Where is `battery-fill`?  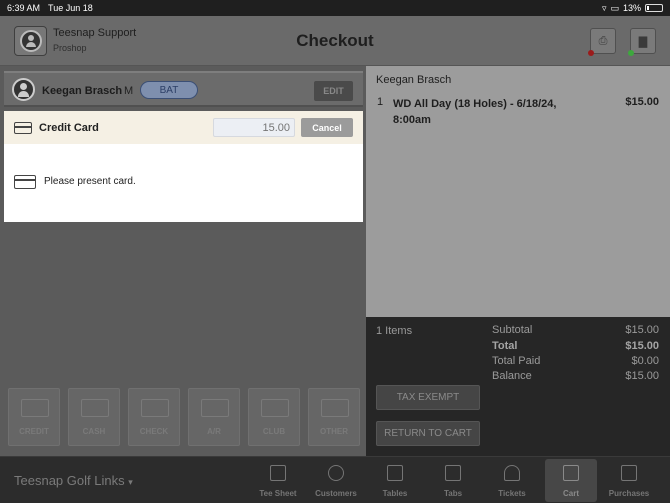 battery-fill is located at coordinates (648, 8).